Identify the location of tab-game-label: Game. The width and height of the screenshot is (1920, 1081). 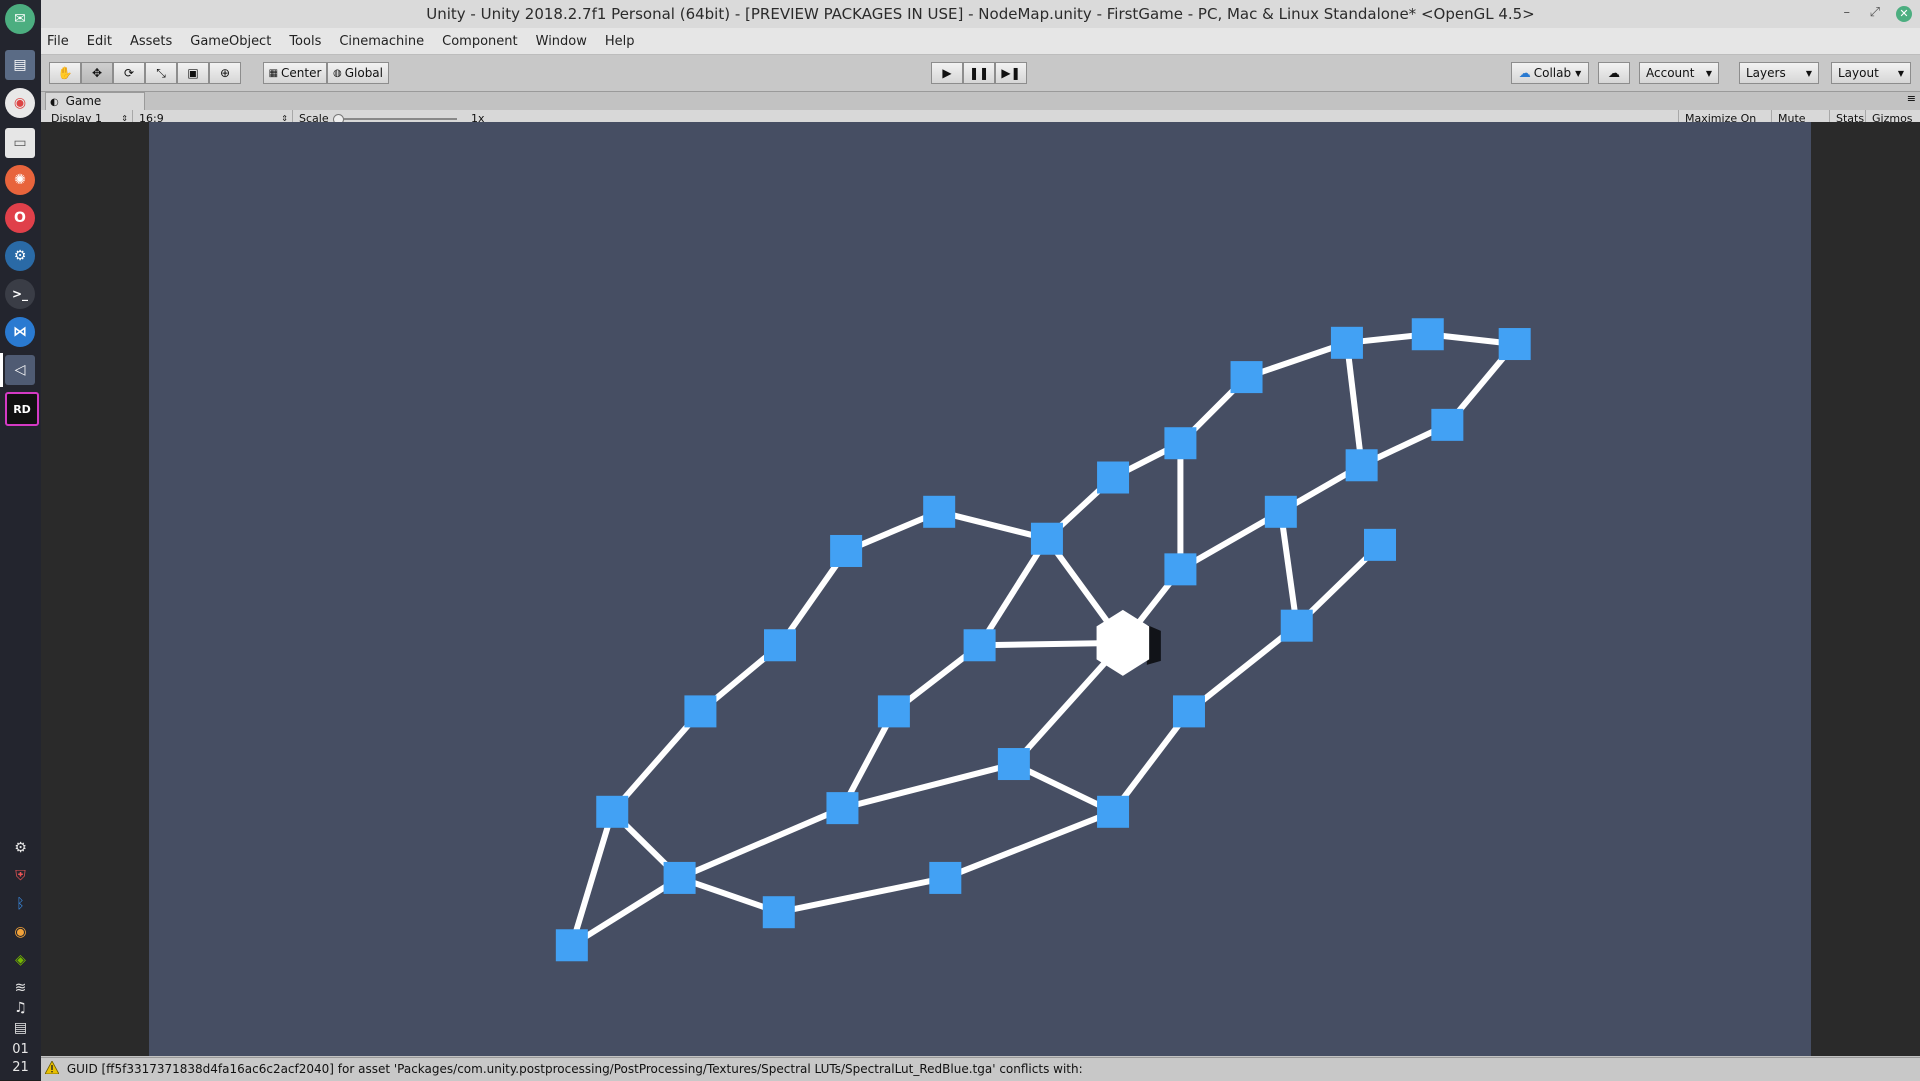
(83, 101).